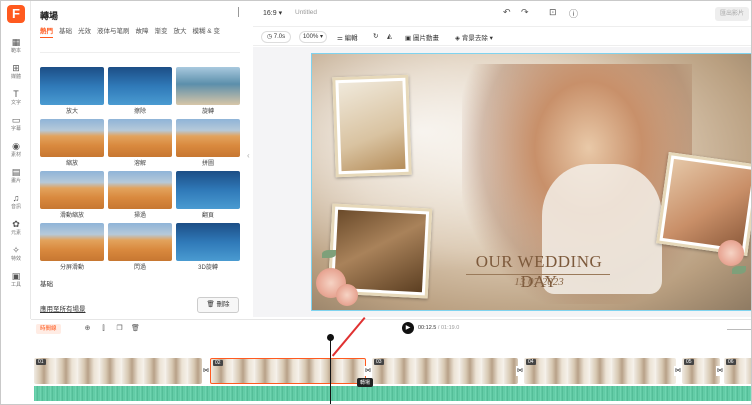 The width and height of the screenshot is (752, 405). I want to click on screenshot-icon: ⊡, so click(553, 12).